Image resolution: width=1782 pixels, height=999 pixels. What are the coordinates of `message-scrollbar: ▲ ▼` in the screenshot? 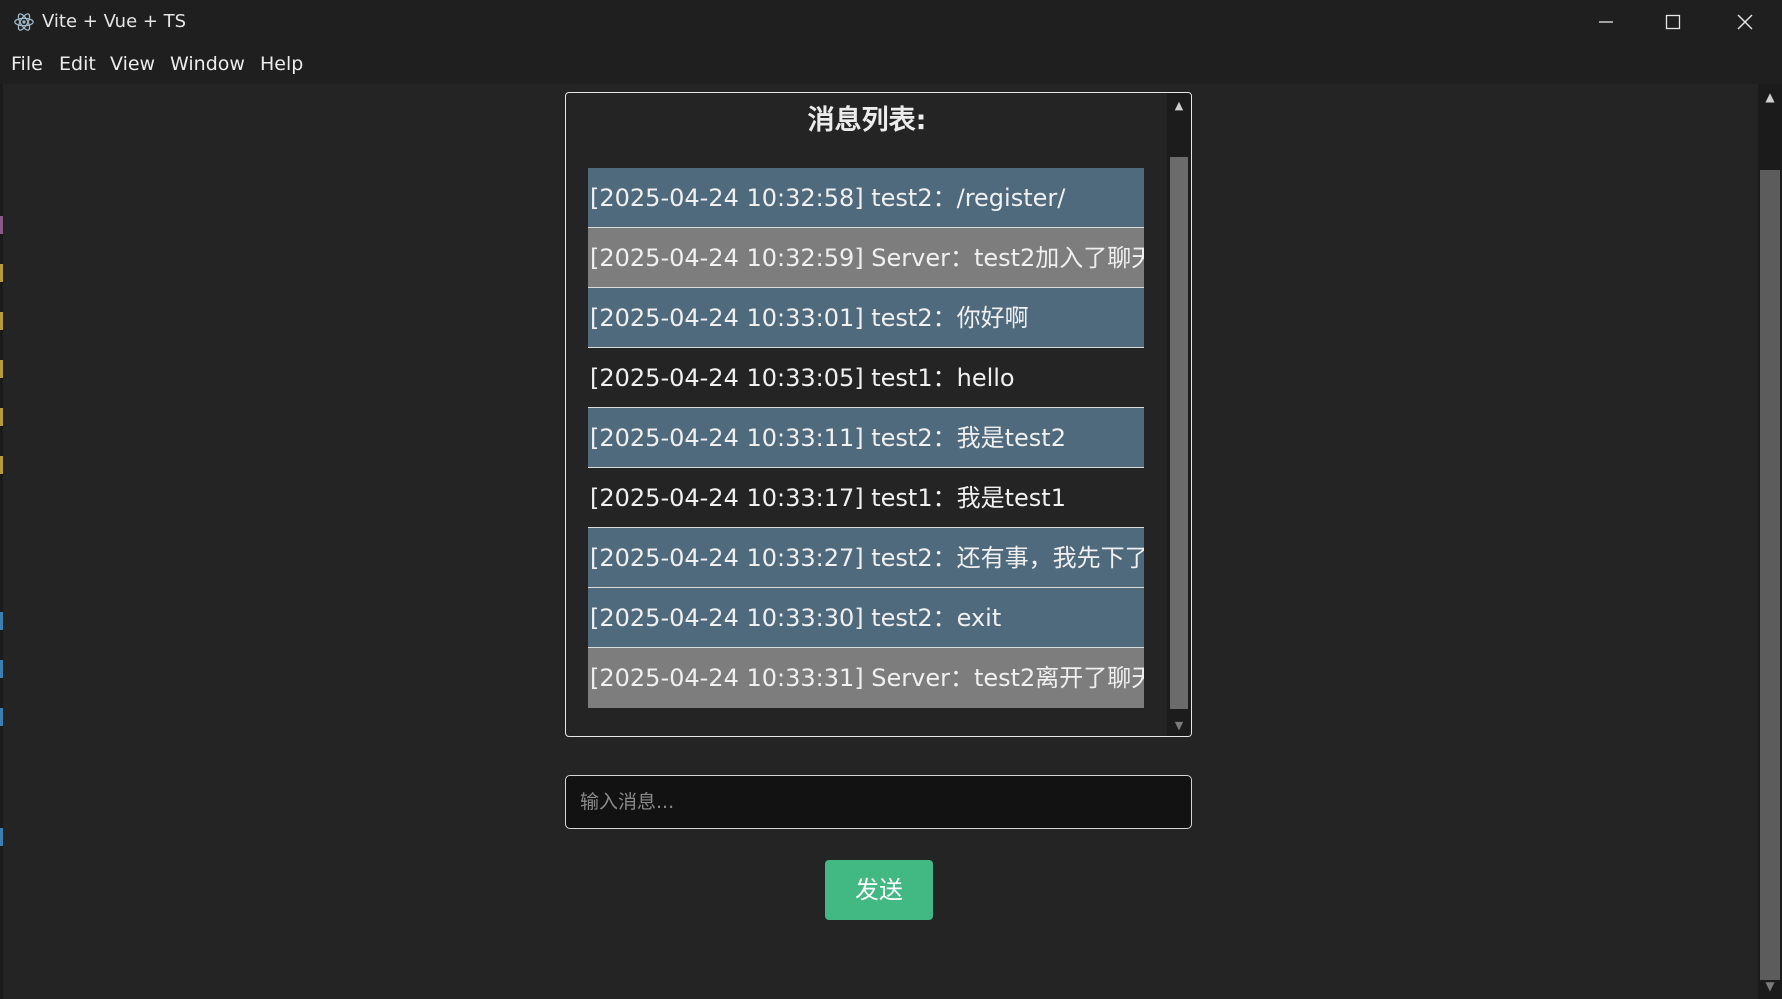 It's located at (1179, 414).